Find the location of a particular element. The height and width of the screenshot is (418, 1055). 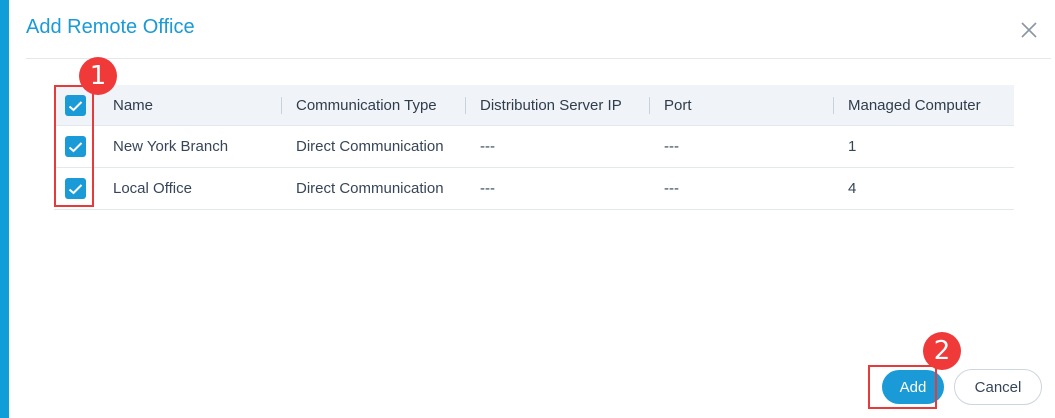

header-divider is located at coordinates (538, 58).